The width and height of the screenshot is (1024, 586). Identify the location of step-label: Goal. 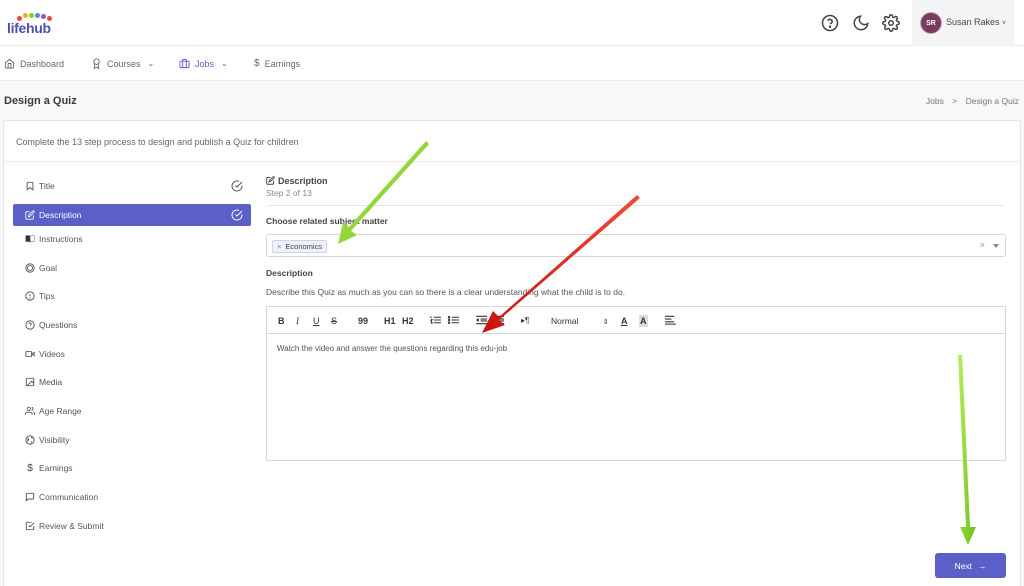
(48, 268).